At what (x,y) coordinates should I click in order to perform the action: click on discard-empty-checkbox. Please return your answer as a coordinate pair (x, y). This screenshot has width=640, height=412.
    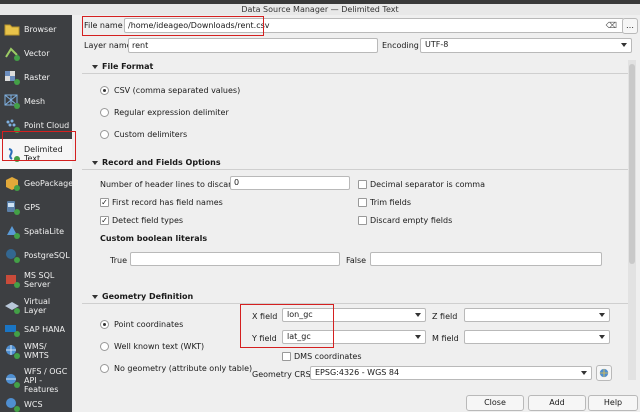
    Looking at the image, I should click on (362, 220).